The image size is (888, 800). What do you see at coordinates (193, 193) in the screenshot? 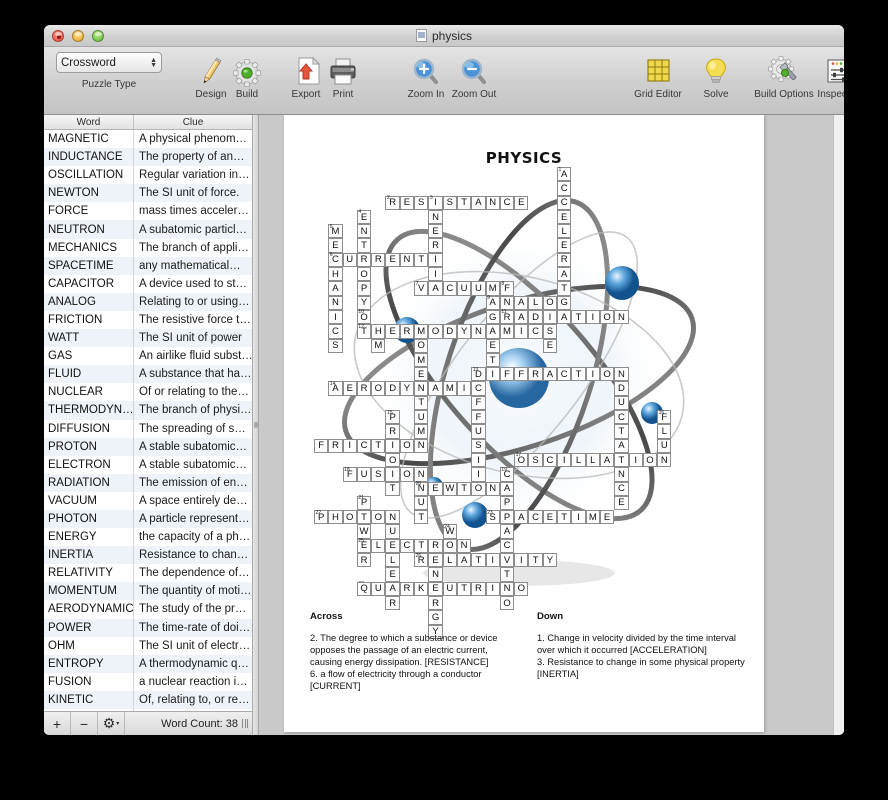
I see `clue-cell: The SI unit of force.` at bounding box center [193, 193].